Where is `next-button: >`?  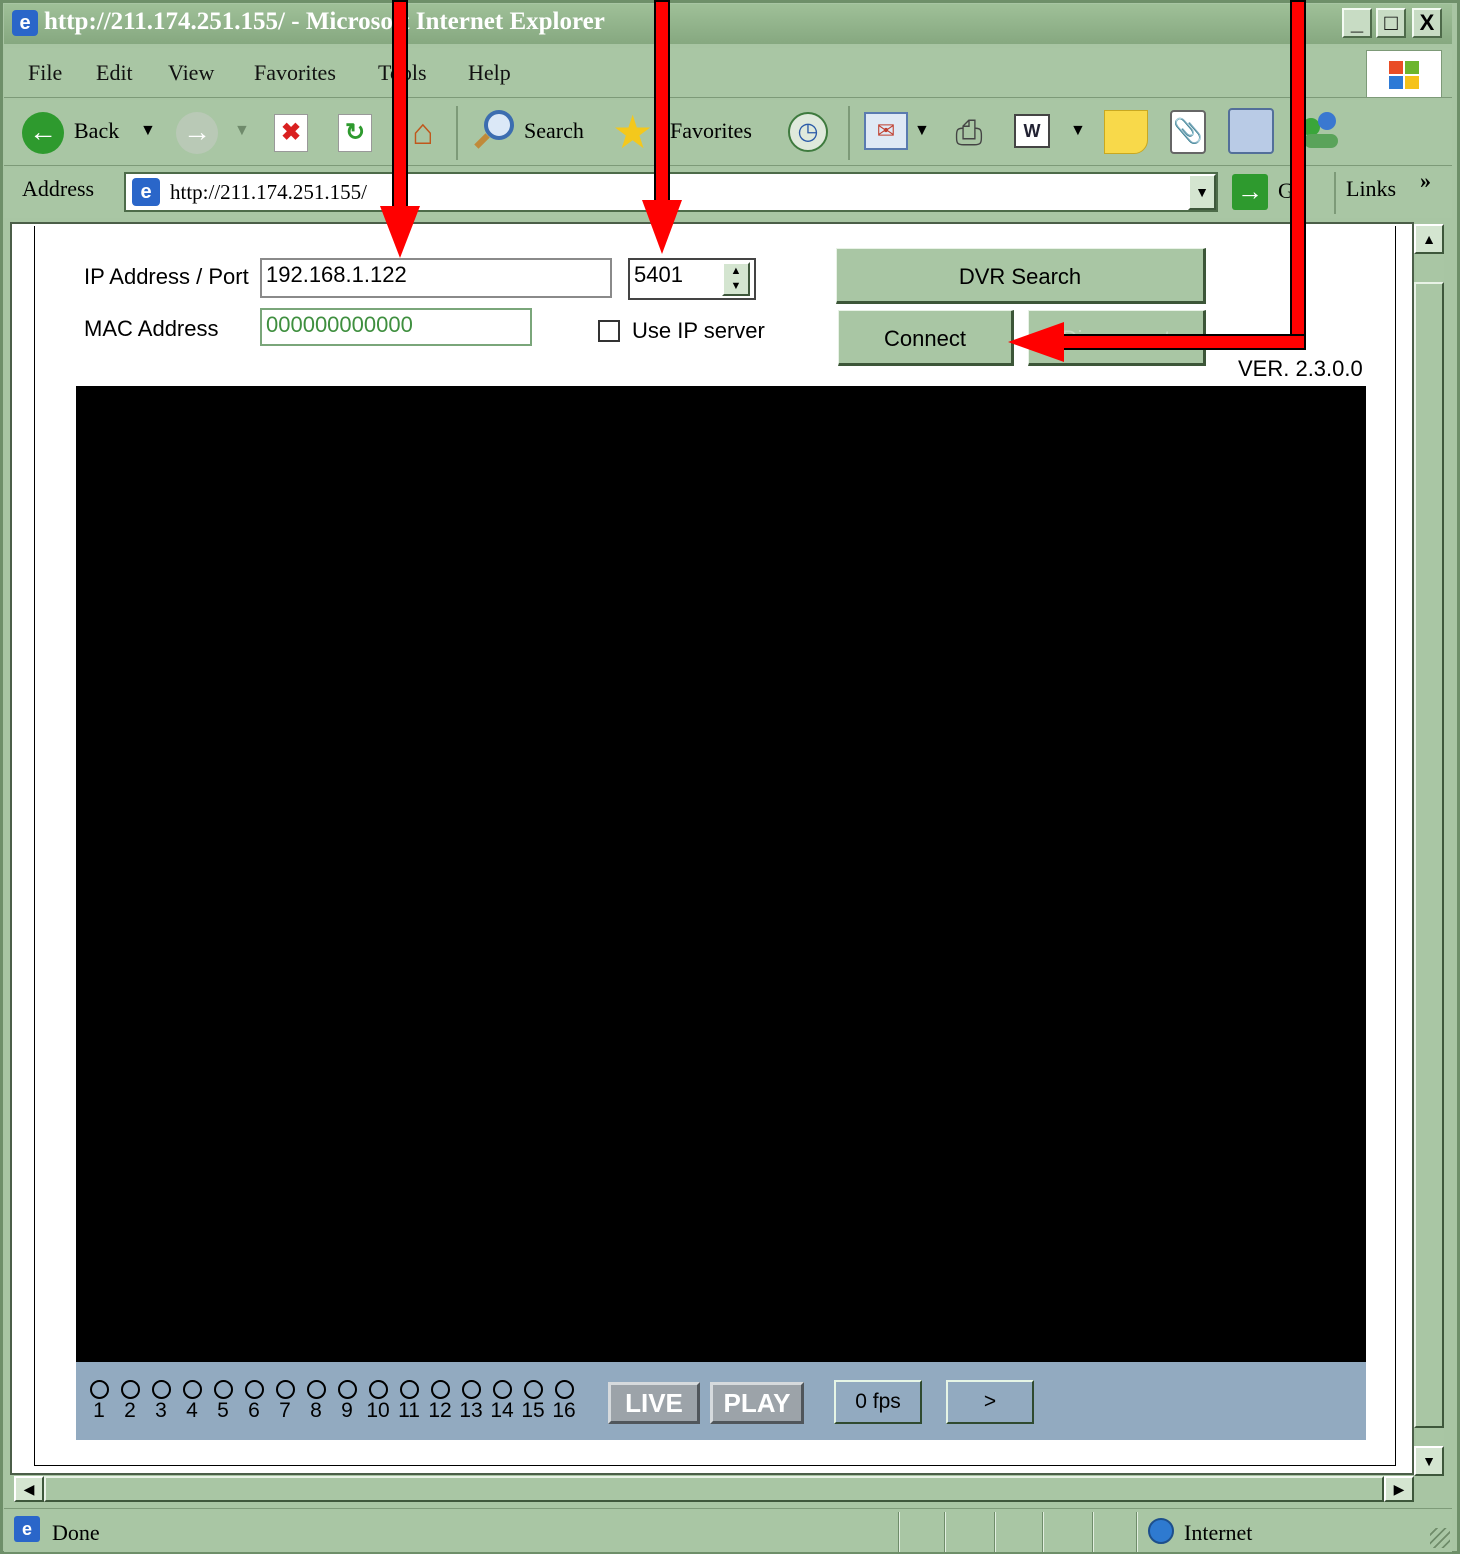
next-button: > is located at coordinates (990, 1402).